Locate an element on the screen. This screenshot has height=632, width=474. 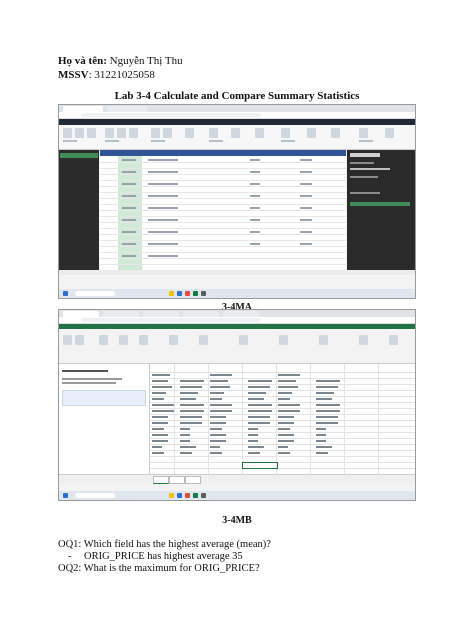
sheet-tabs is located at coordinates (237, 479).